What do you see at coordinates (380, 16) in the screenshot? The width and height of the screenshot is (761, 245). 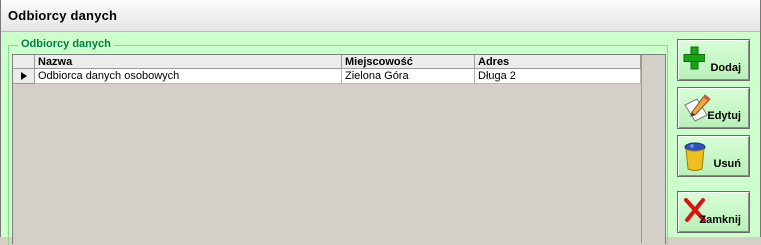 I see `title-bar: Odbiorcy danych` at bounding box center [380, 16].